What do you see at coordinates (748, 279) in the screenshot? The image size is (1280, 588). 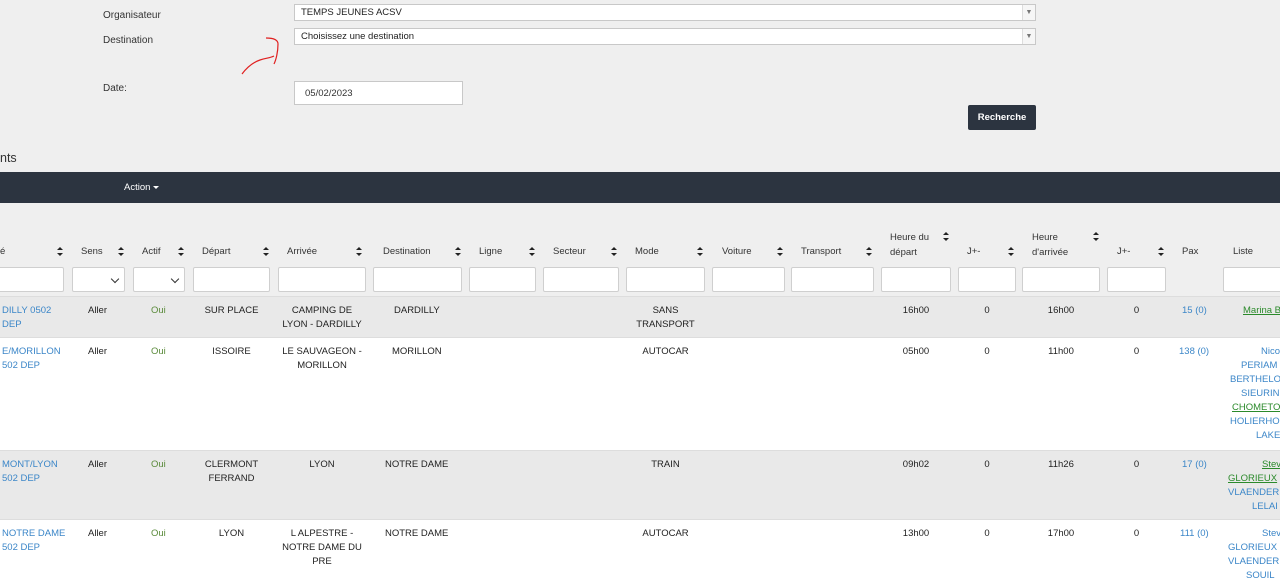 I see `filter-voiture-input` at bounding box center [748, 279].